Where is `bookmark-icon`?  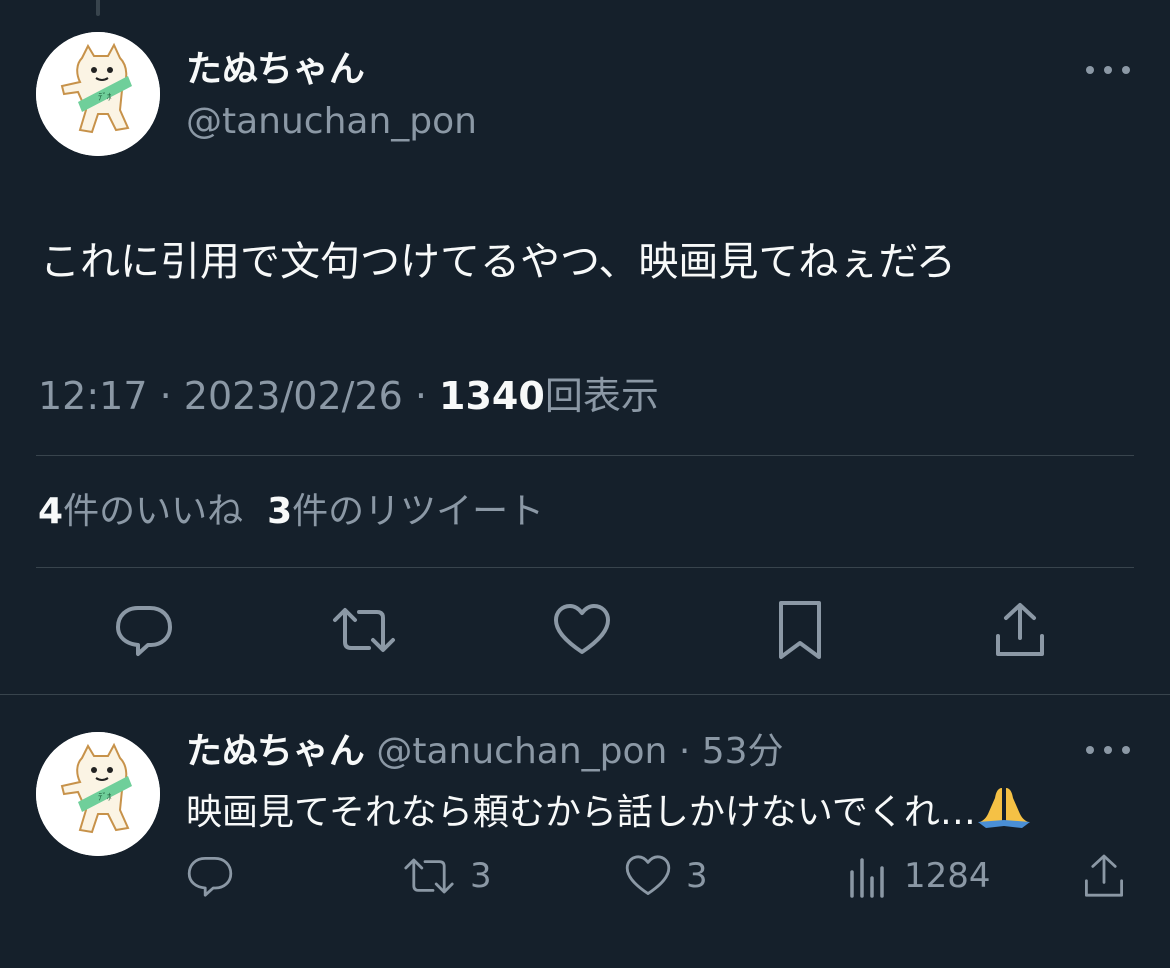
bookmark-icon is located at coordinates (800, 630).